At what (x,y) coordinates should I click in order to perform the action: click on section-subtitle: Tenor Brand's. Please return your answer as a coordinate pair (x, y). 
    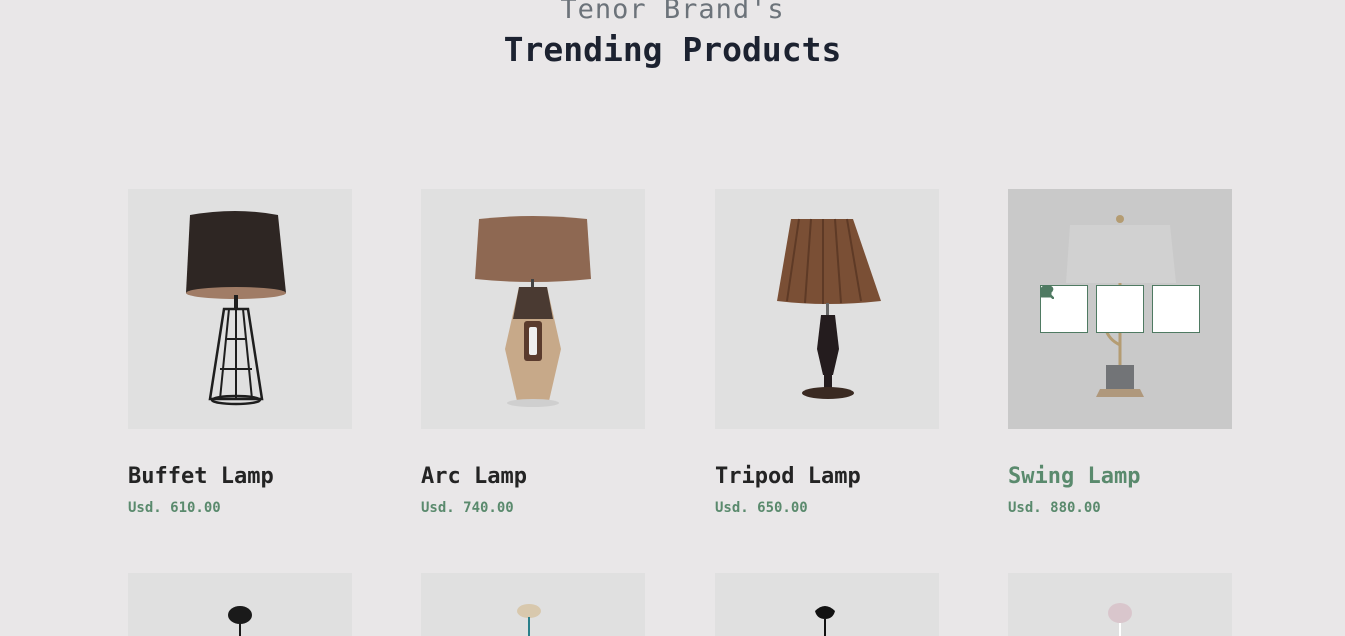
    Looking at the image, I should click on (672, 12).